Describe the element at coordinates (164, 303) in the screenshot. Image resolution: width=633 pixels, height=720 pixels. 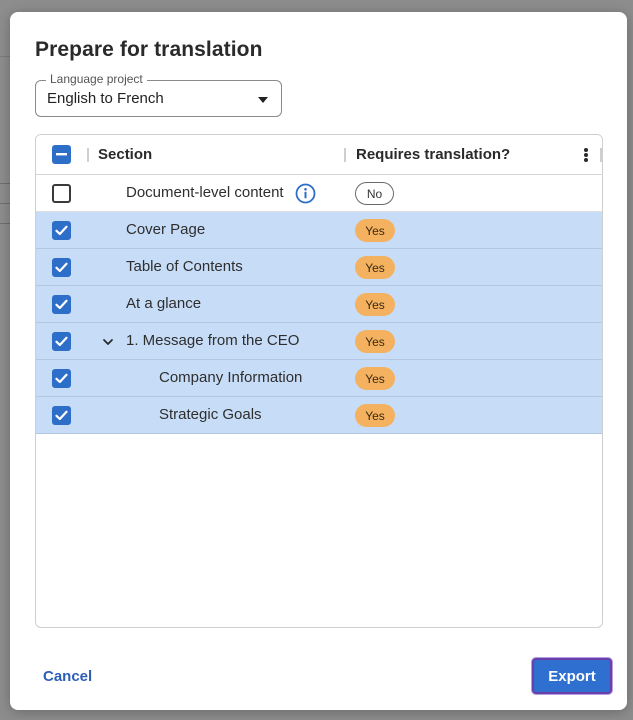
I see `section-label: At a glance` at that location.